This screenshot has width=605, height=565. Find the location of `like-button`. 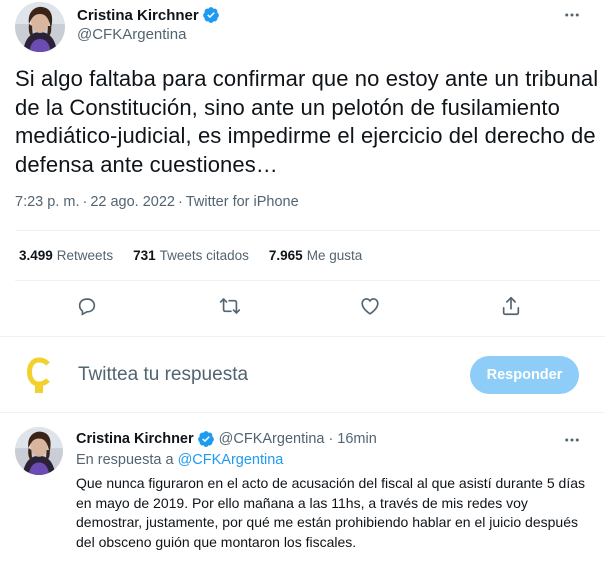

like-button is located at coordinates (370, 306).